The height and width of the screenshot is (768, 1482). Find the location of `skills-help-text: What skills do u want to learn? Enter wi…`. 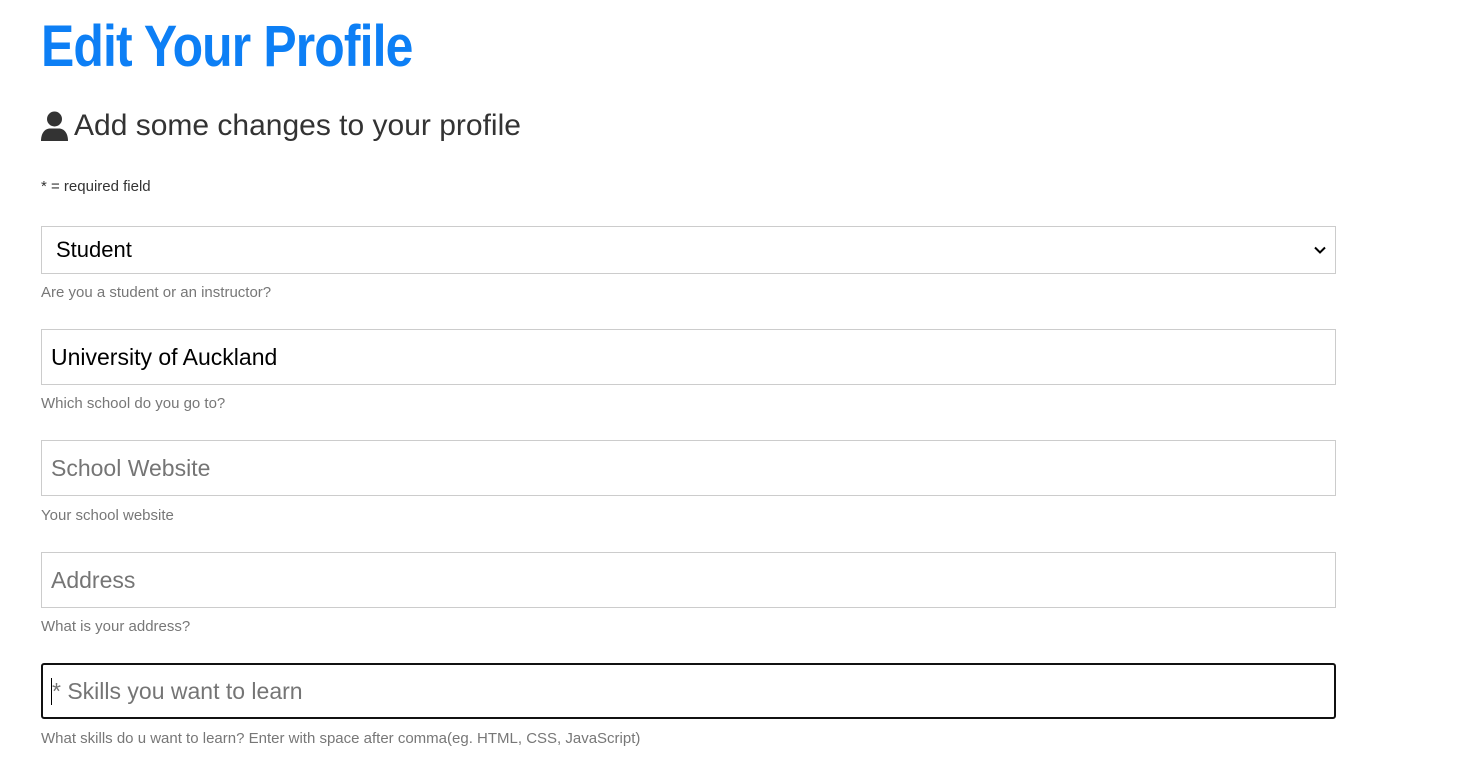

skills-help-text: What skills do u want to learn? Enter wi… is located at coordinates (341, 738).